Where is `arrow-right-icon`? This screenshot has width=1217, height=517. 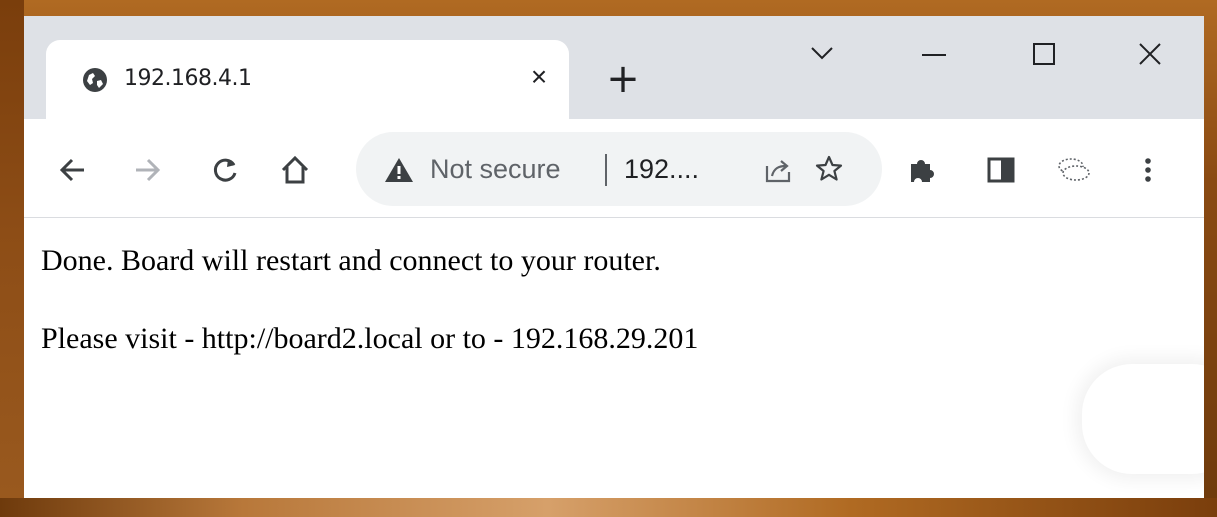 arrow-right-icon is located at coordinates (147, 170).